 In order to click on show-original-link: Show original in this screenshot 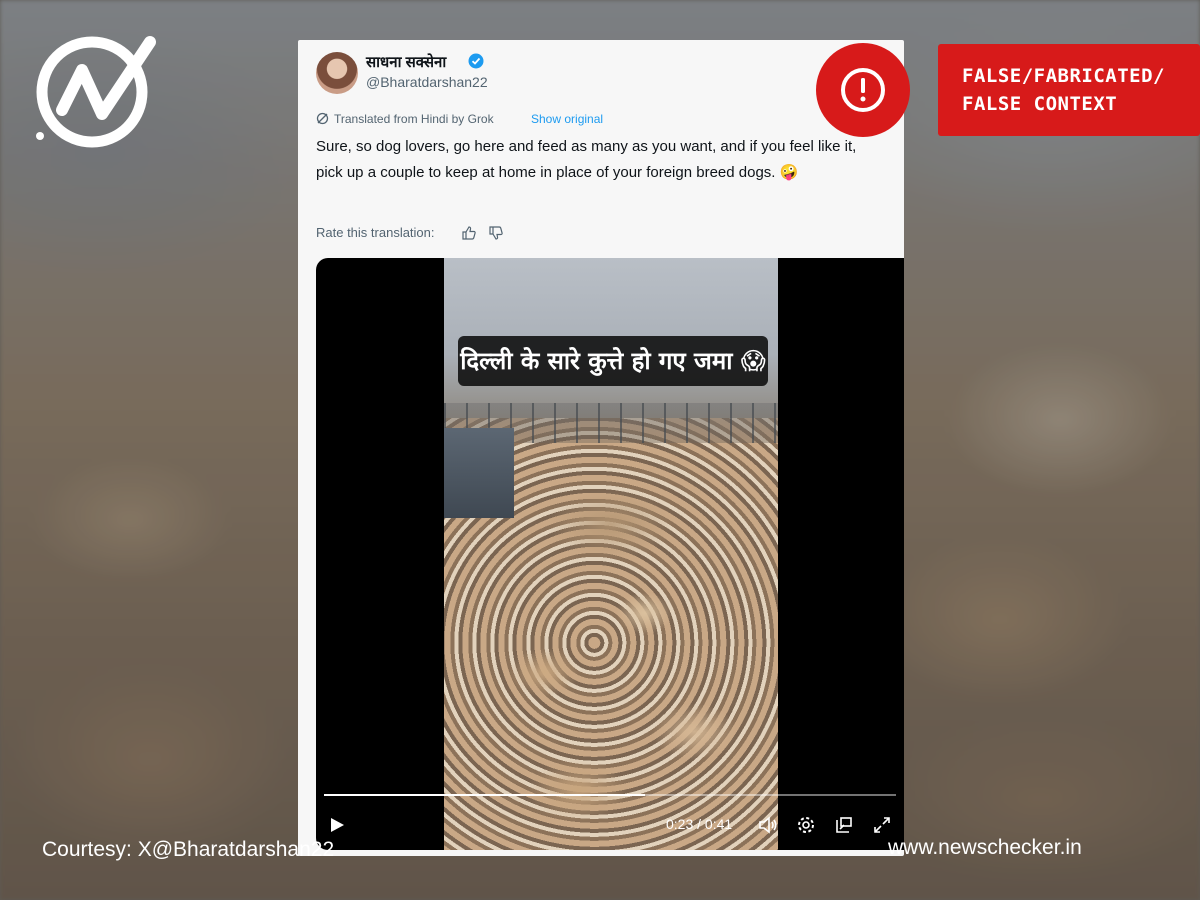, I will do `click(567, 119)`.